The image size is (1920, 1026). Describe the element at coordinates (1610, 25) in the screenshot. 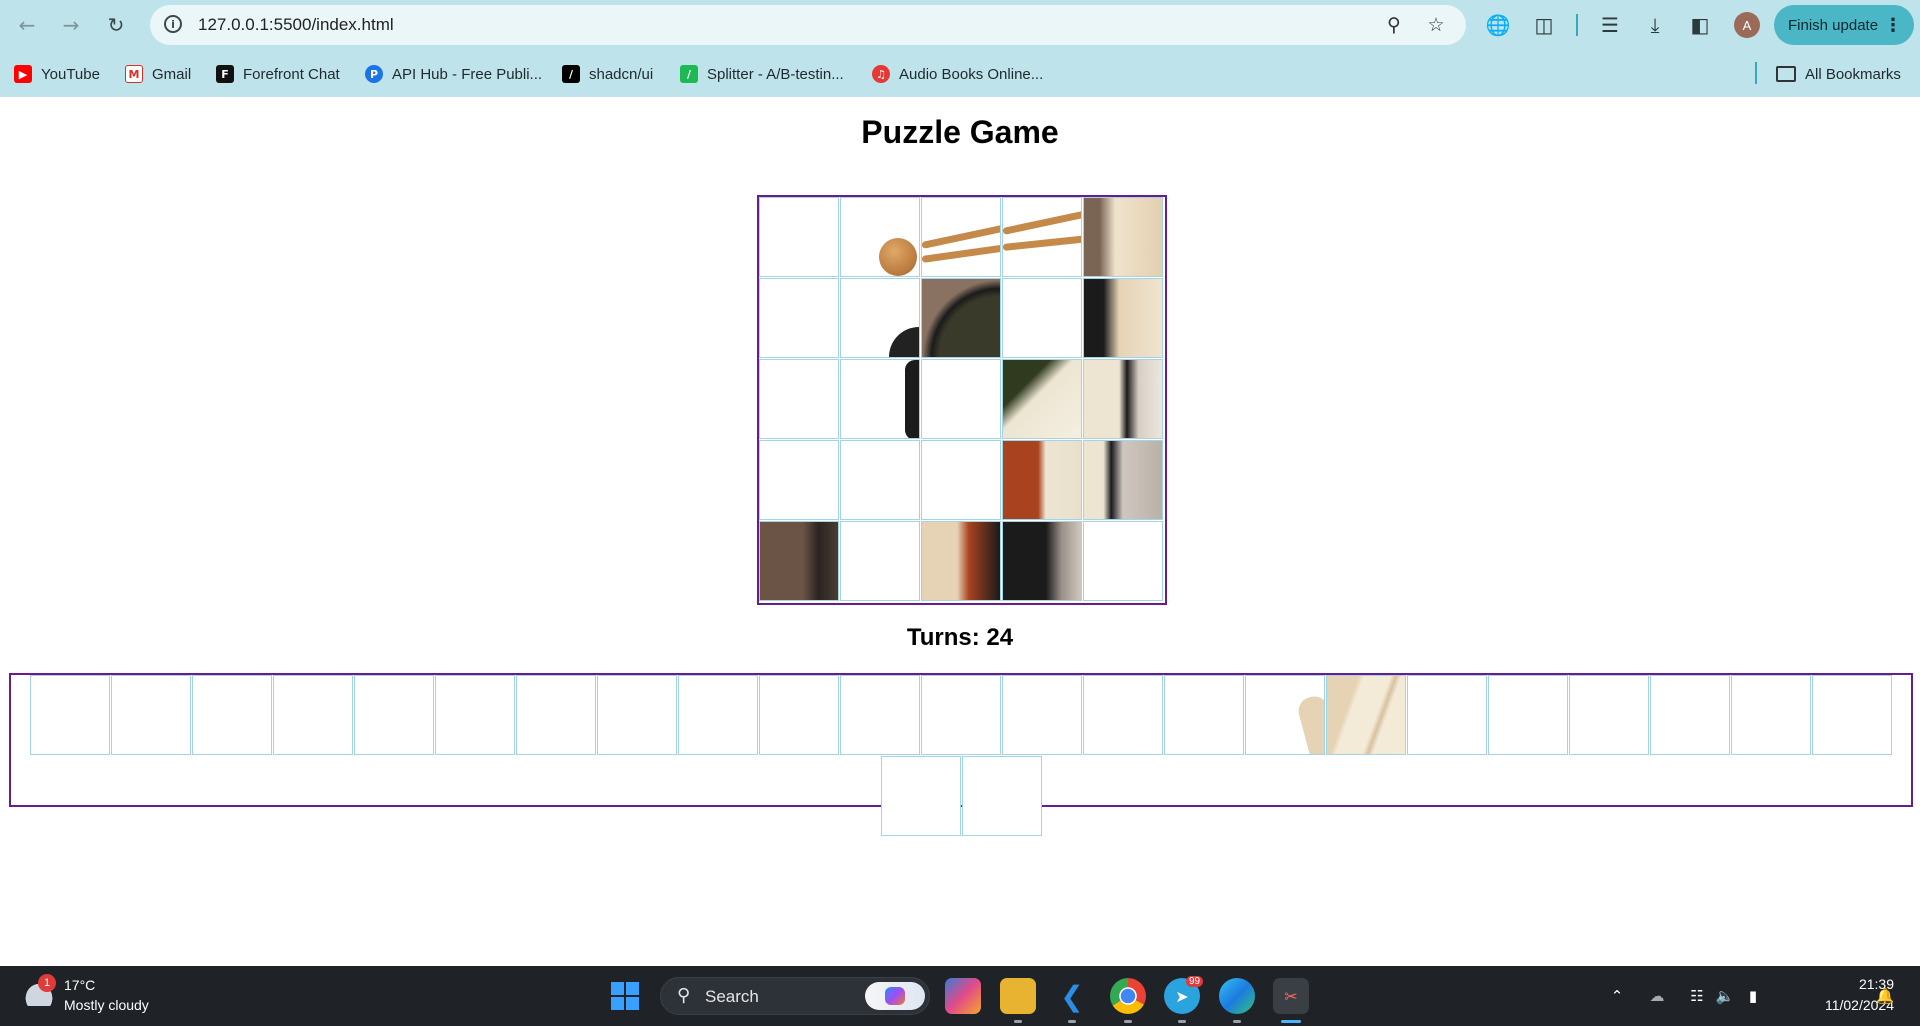

I see `reading-list-icon: ☰` at that location.